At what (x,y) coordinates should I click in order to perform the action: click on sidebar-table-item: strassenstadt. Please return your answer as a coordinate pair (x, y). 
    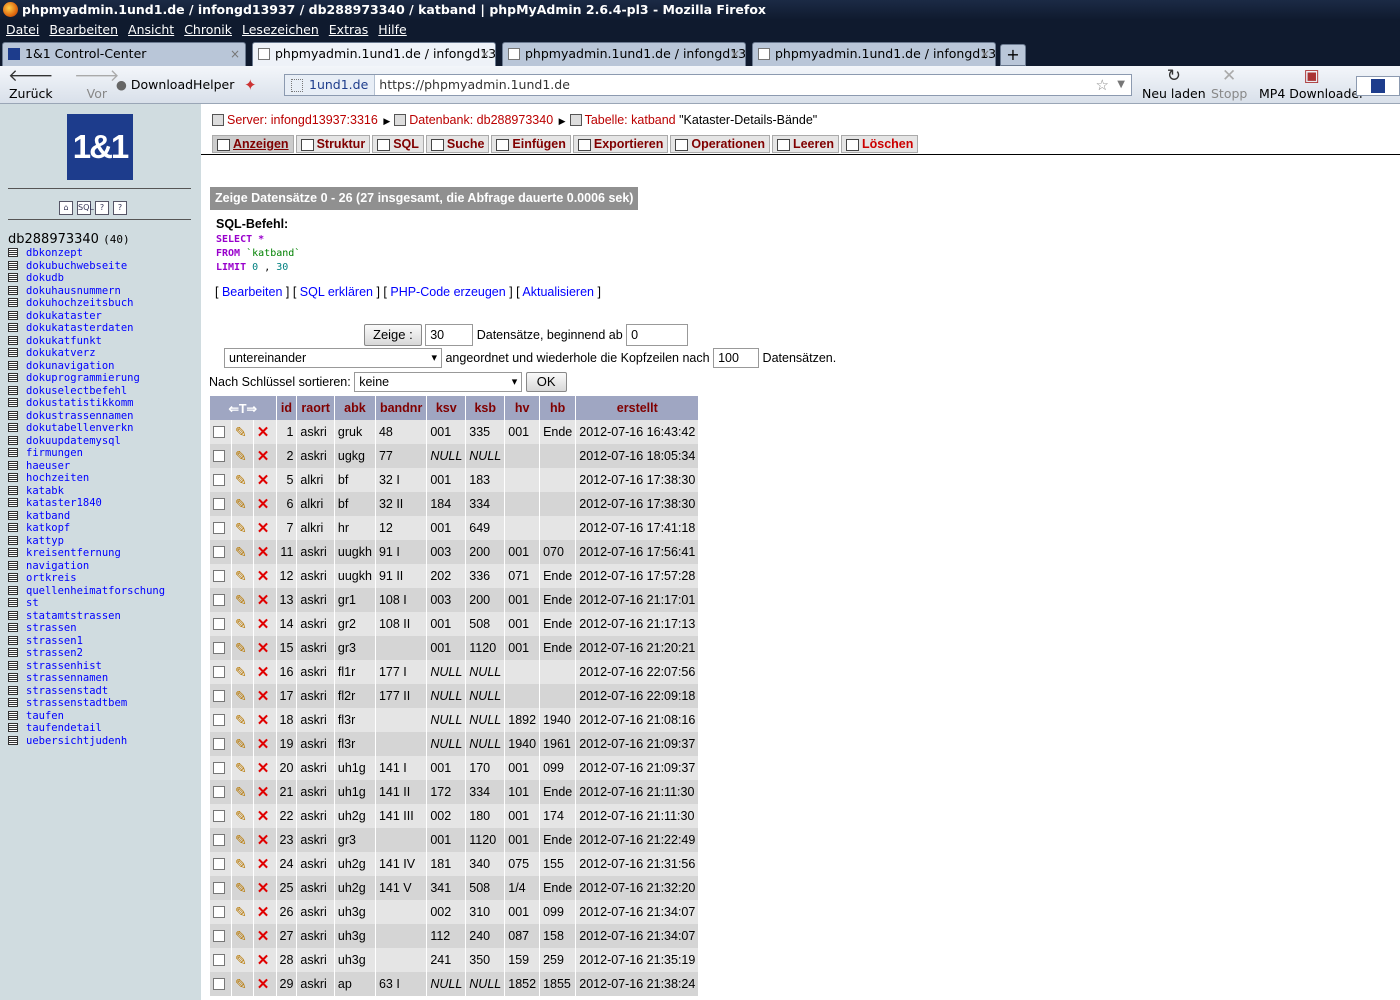
    Looking at the image, I should click on (86, 691).